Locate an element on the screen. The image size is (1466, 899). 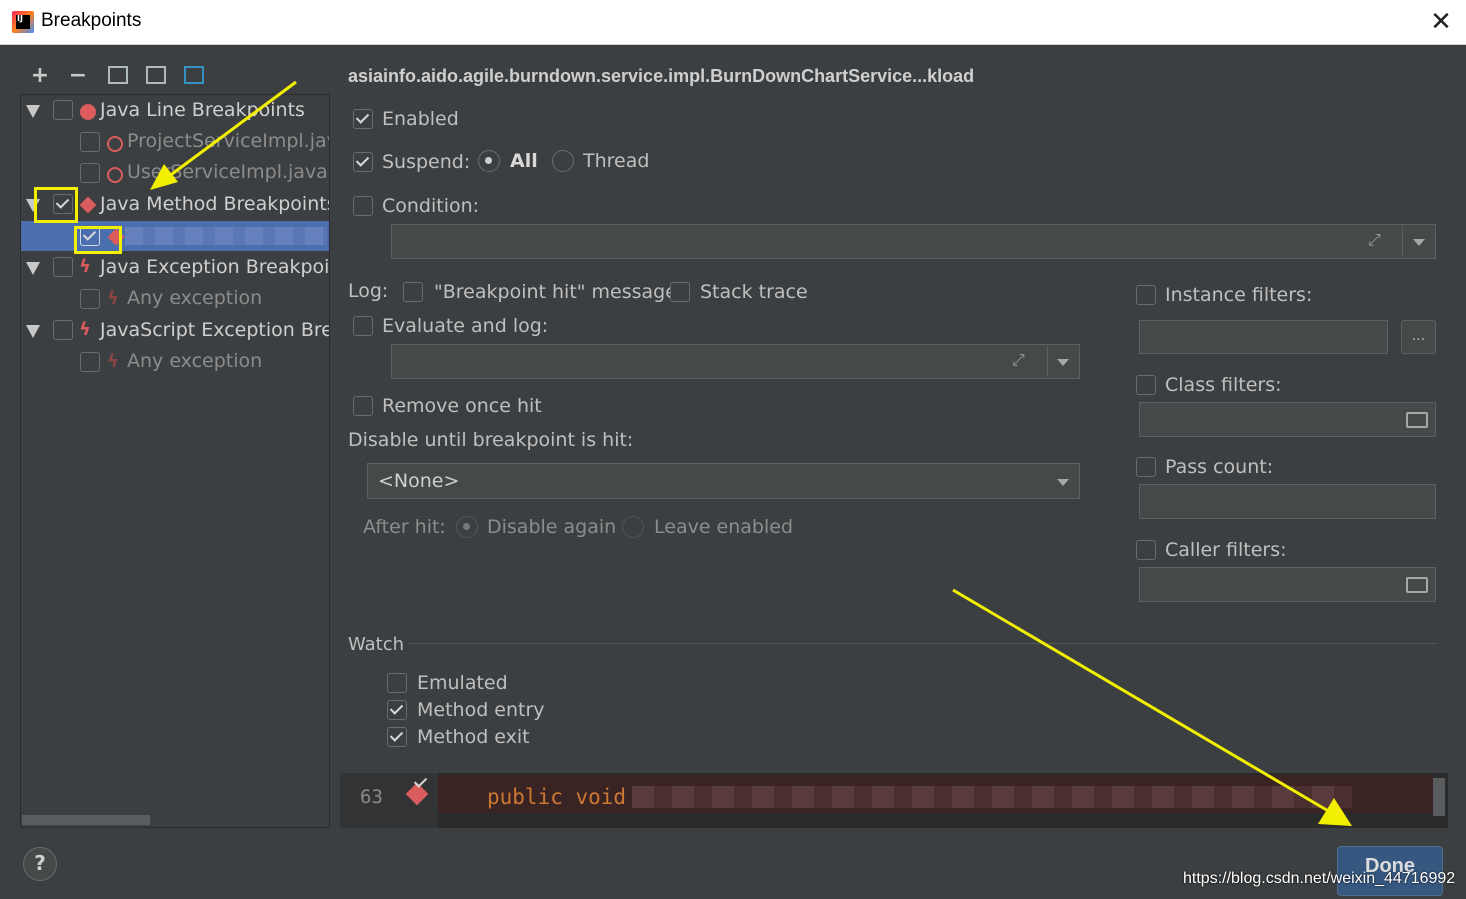
watch-divider is located at coordinates (922, 643).